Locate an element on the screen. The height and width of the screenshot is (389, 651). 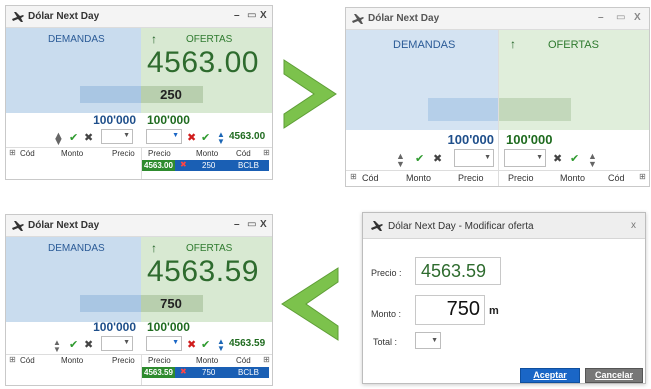
table-row: 4563.59 ✖ 750 BCLB is located at coordinates (205, 372).